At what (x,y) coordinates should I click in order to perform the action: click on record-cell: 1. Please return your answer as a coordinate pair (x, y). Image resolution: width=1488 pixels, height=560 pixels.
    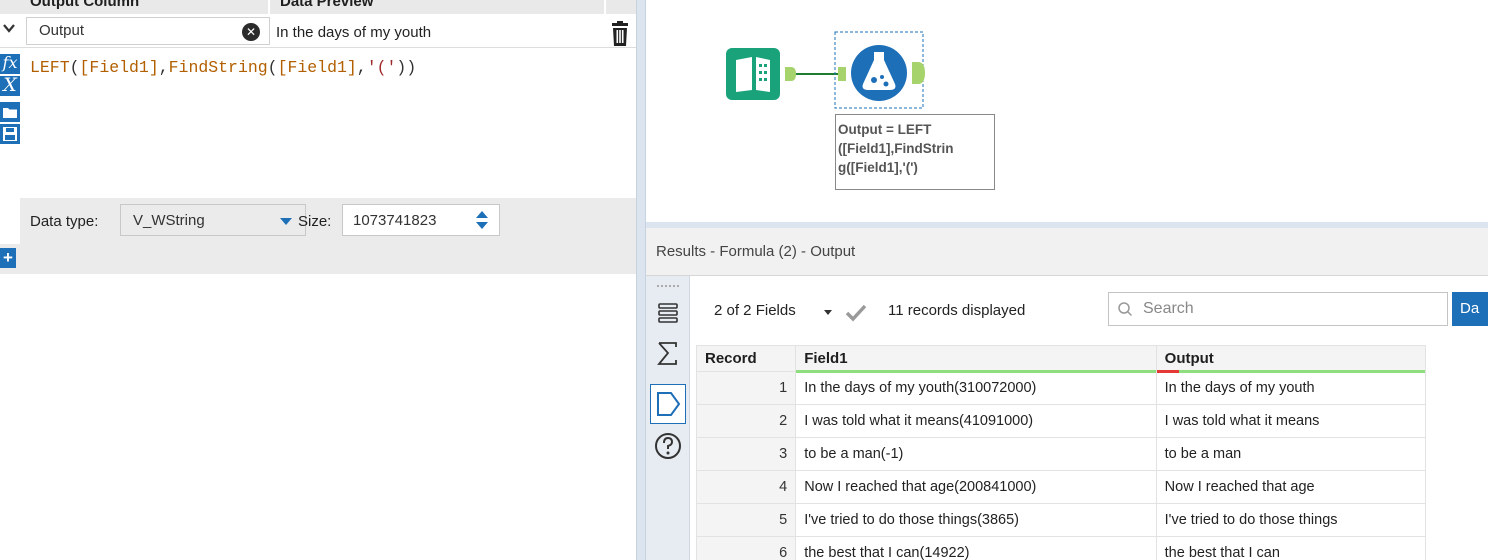
    Looking at the image, I should click on (746, 388).